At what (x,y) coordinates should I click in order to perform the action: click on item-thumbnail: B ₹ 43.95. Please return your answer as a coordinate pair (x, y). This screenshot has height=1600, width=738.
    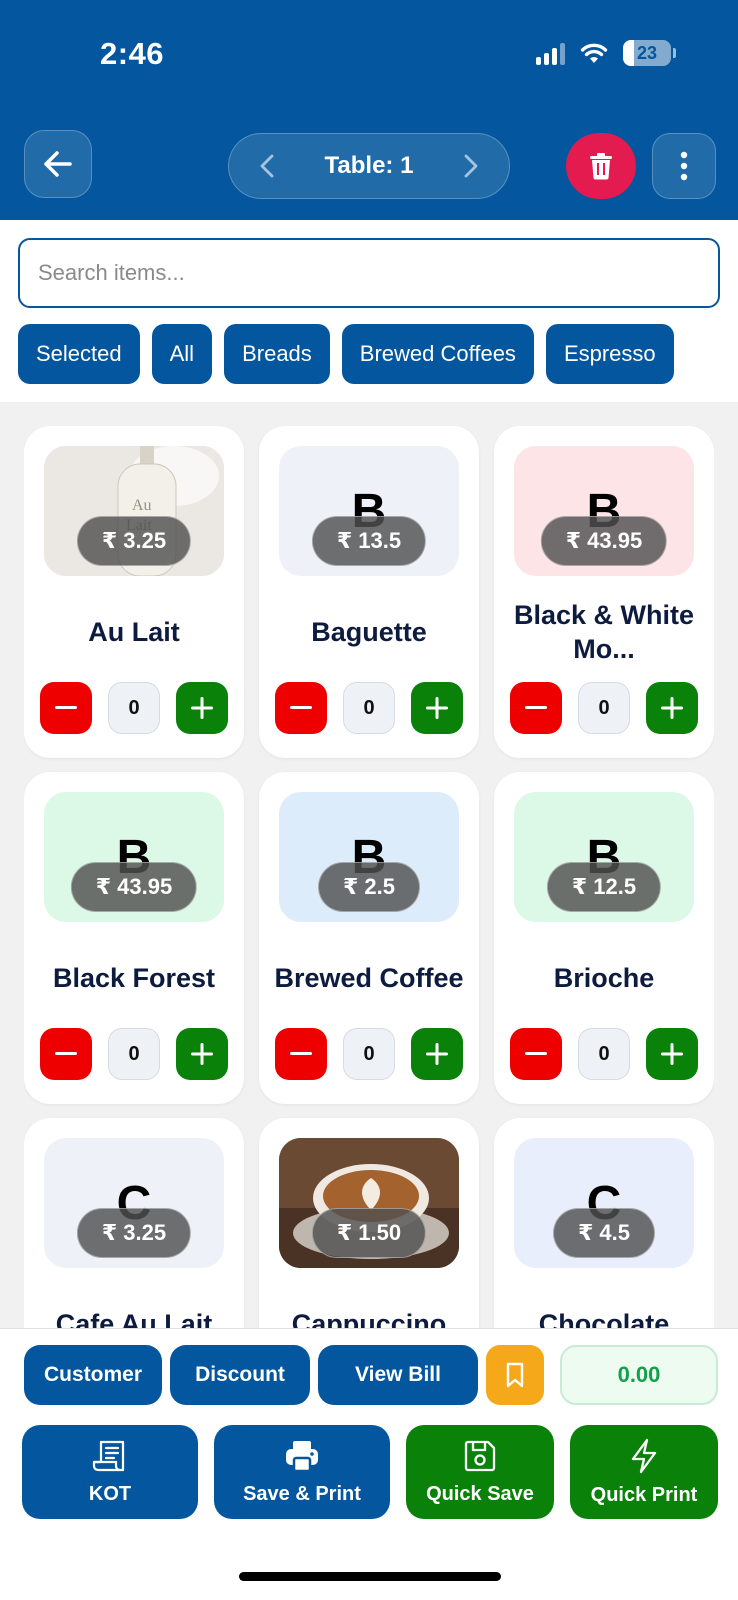
    Looking at the image, I should click on (604, 511).